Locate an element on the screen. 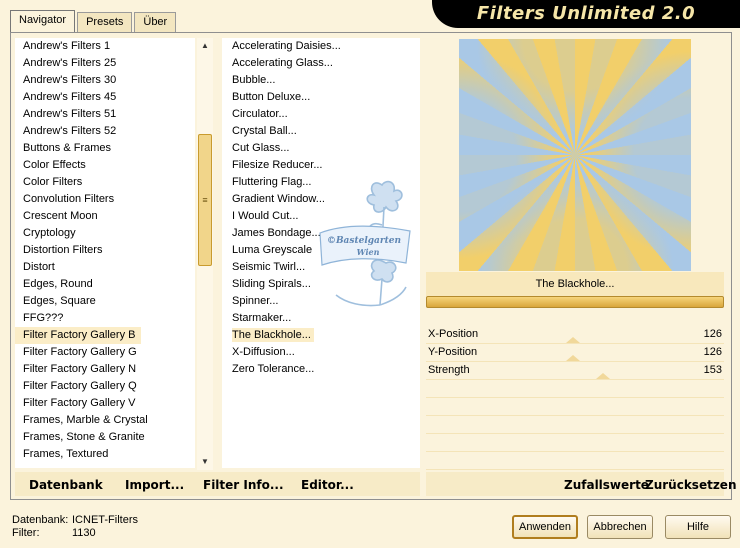 Image resolution: width=740 pixels, height=548 pixels. category-item: Distortion Filters is located at coordinates (105, 250).